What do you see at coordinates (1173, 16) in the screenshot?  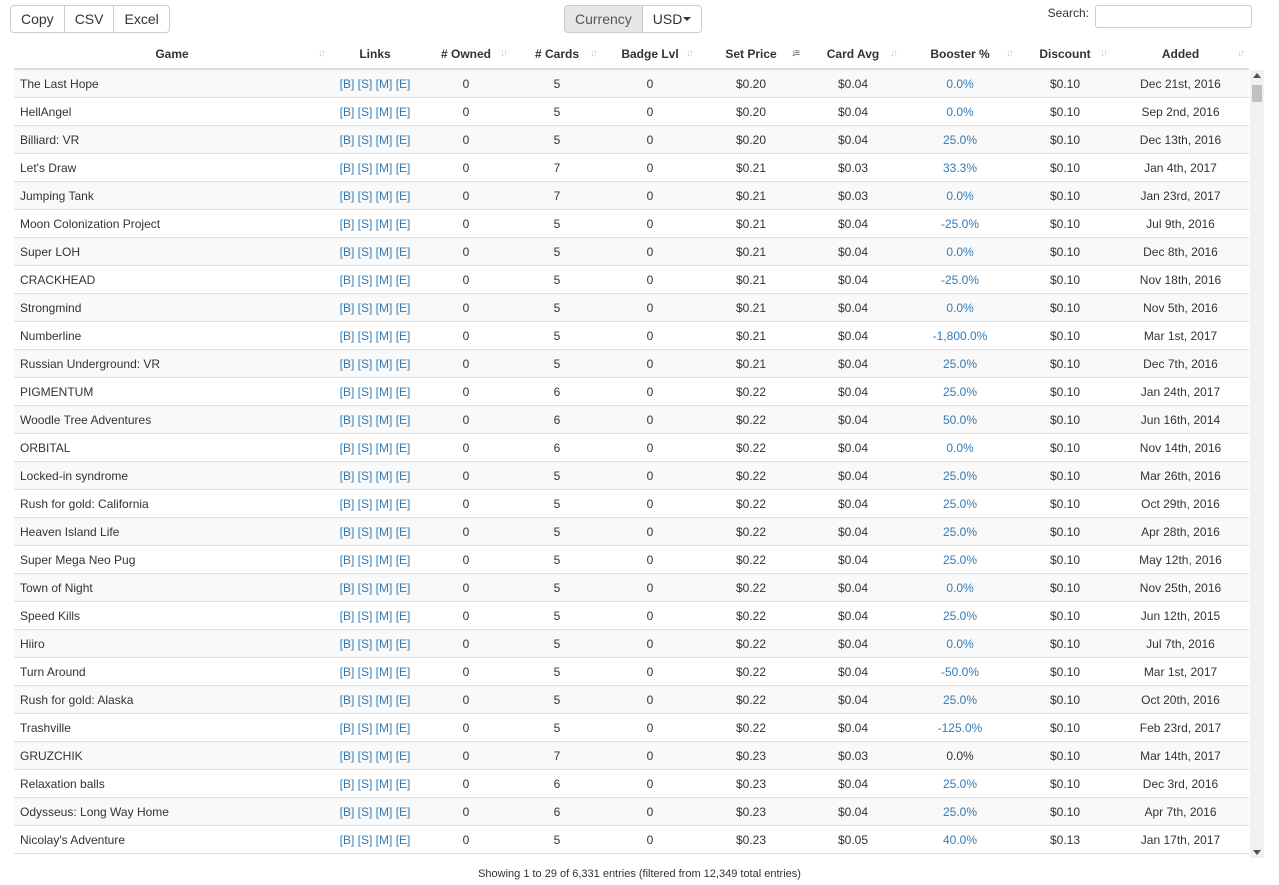 I see `search-input` at bounding box center [1173, 16].